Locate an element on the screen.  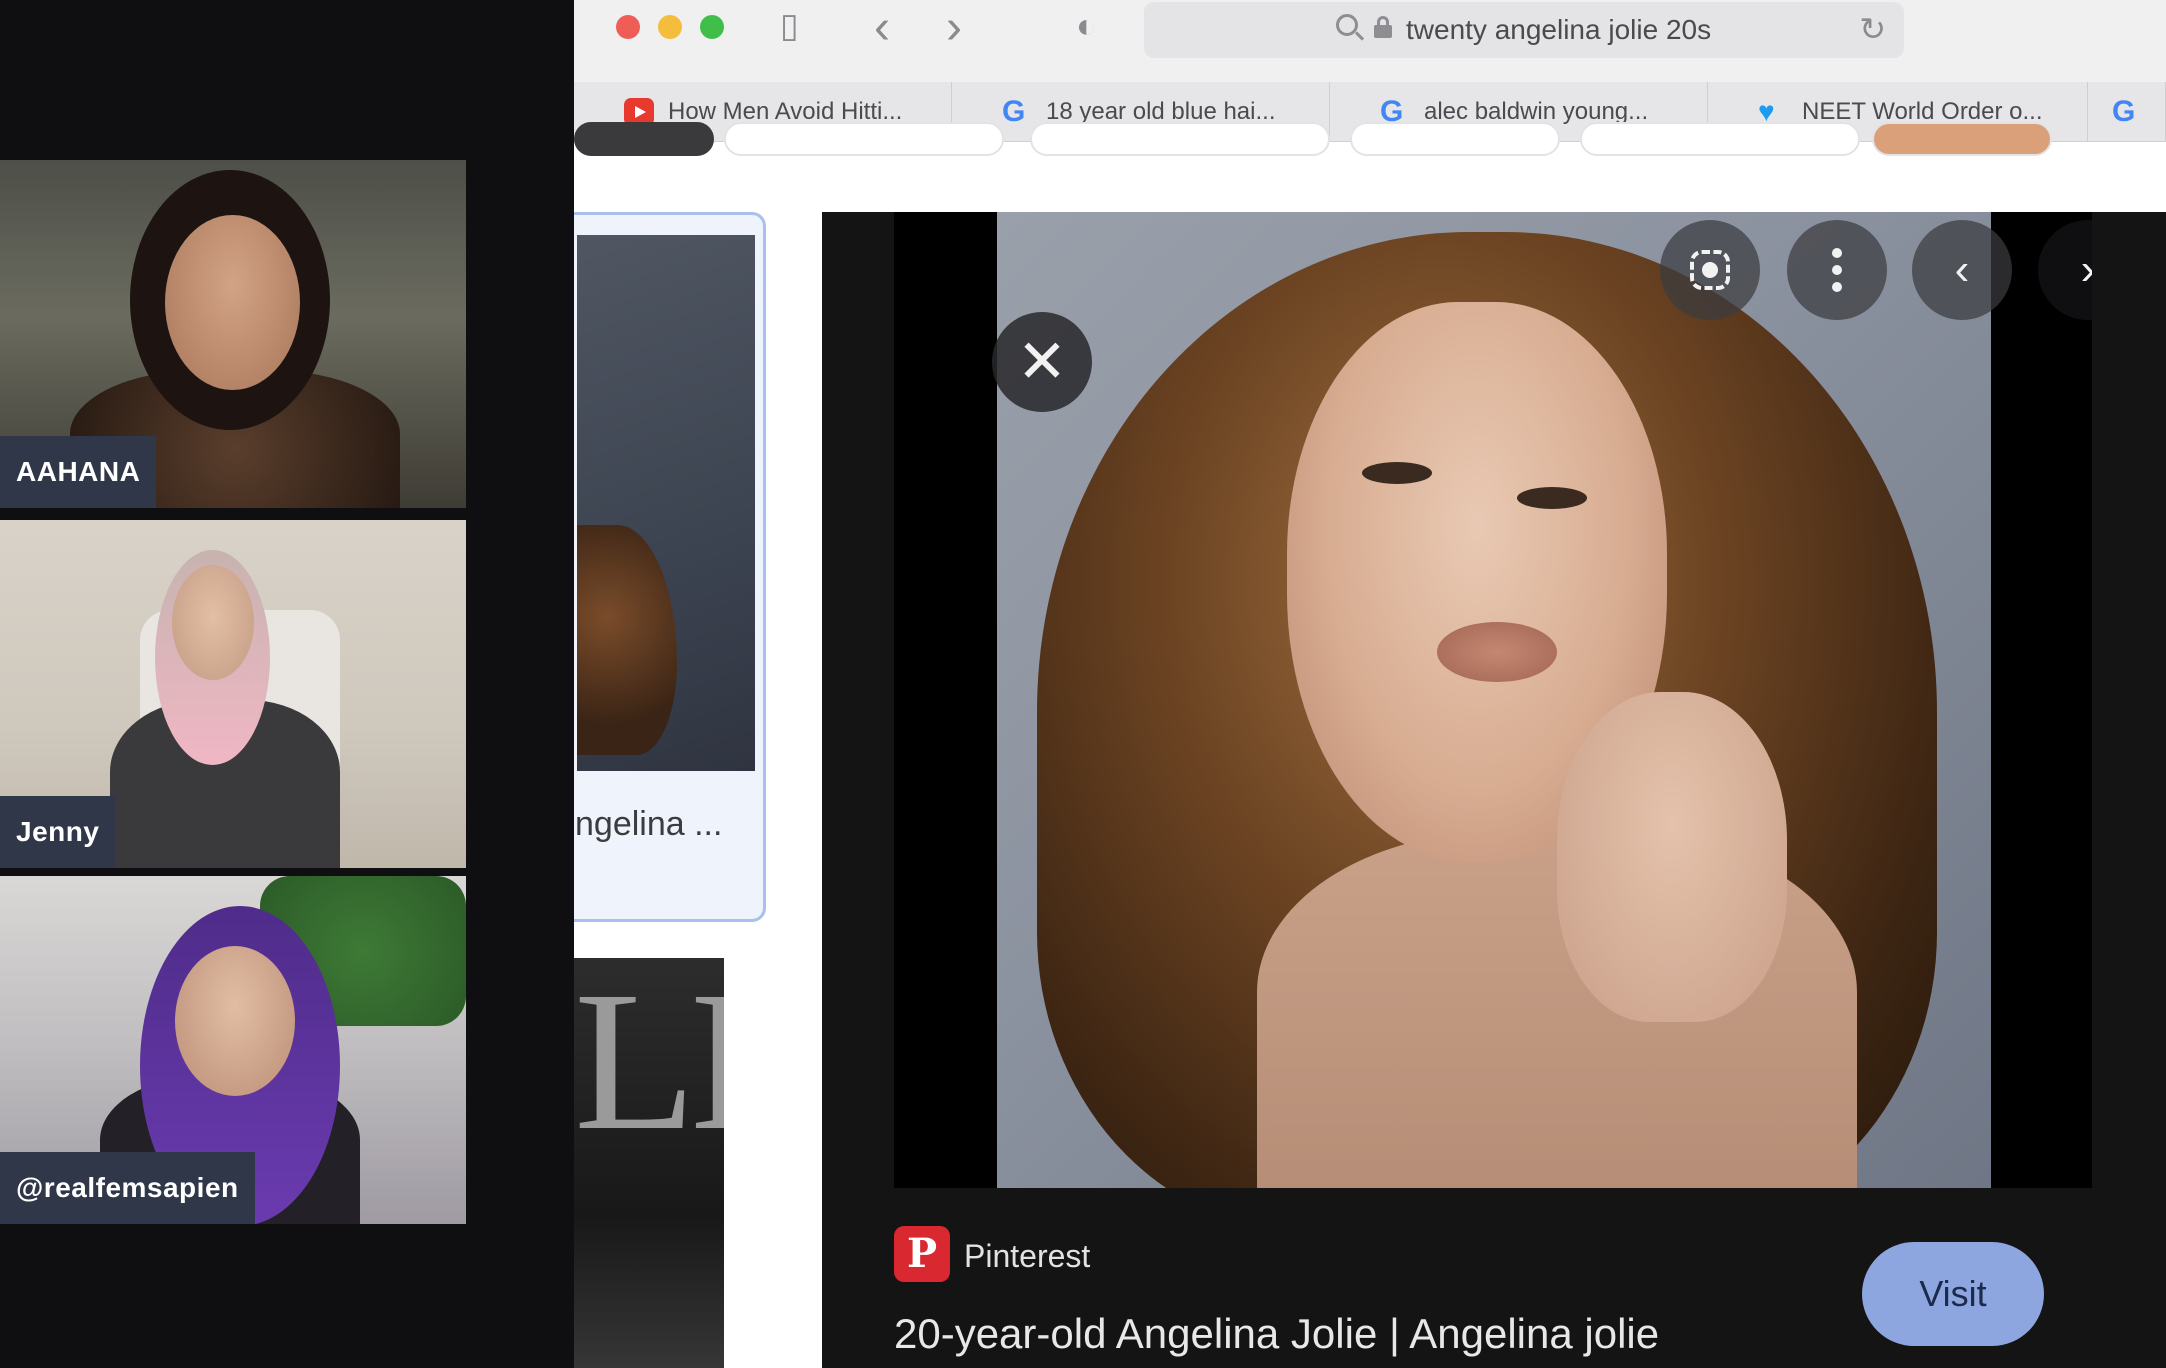
next-image-button: › is located at coordinates (2065, 270).